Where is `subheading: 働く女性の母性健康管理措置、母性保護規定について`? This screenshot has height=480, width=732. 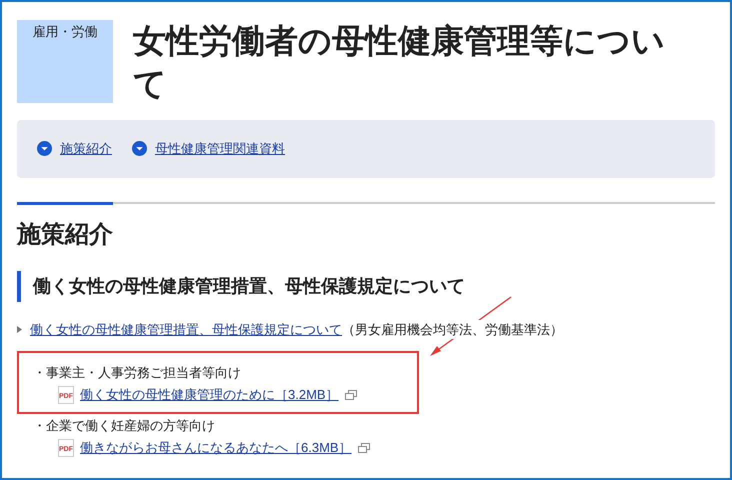
subheading: 働く女性の母性健康管理措置、母性保護規定について is located at coordinates (249, 286).